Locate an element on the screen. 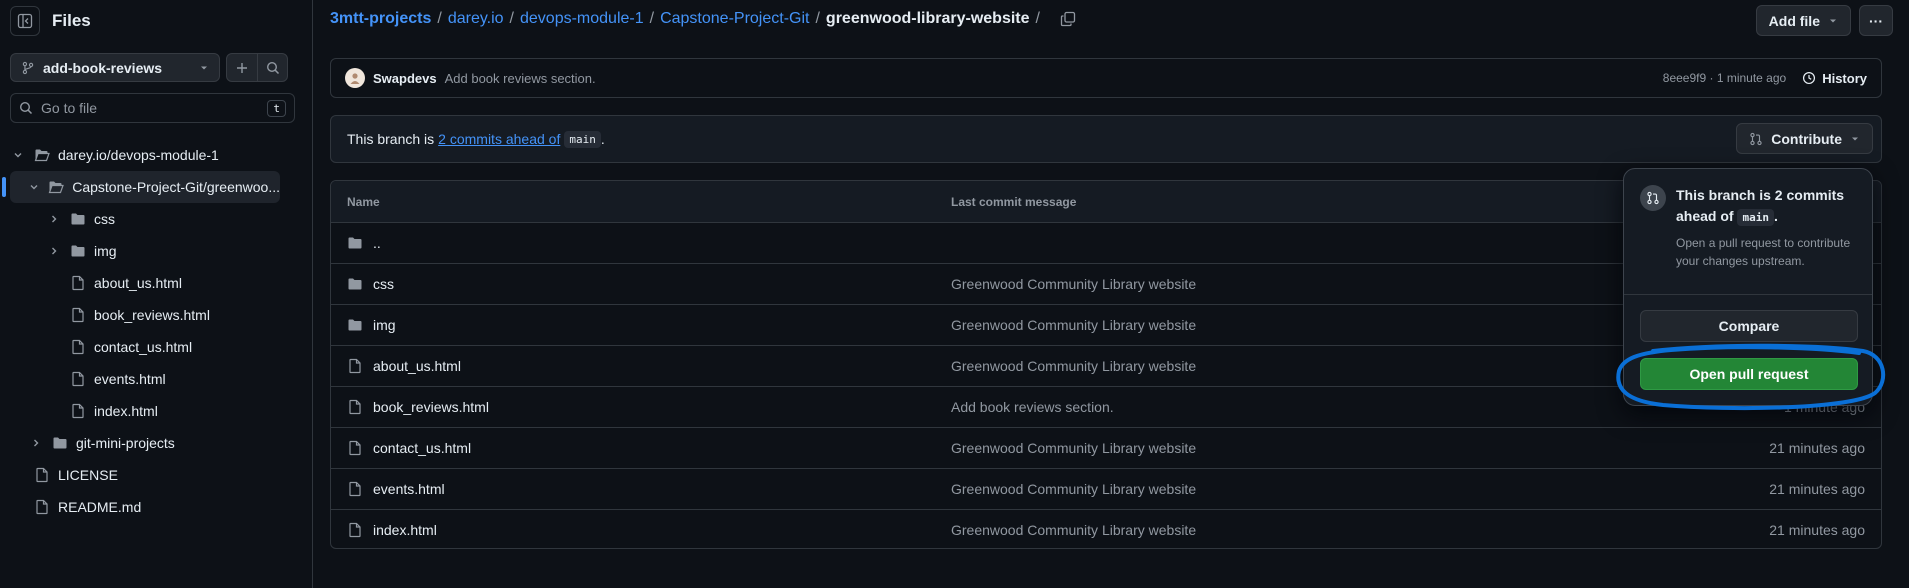 This screenshot has width=1909, height=588. contribute-label: Contribute is located at coordinates (1806, 138).